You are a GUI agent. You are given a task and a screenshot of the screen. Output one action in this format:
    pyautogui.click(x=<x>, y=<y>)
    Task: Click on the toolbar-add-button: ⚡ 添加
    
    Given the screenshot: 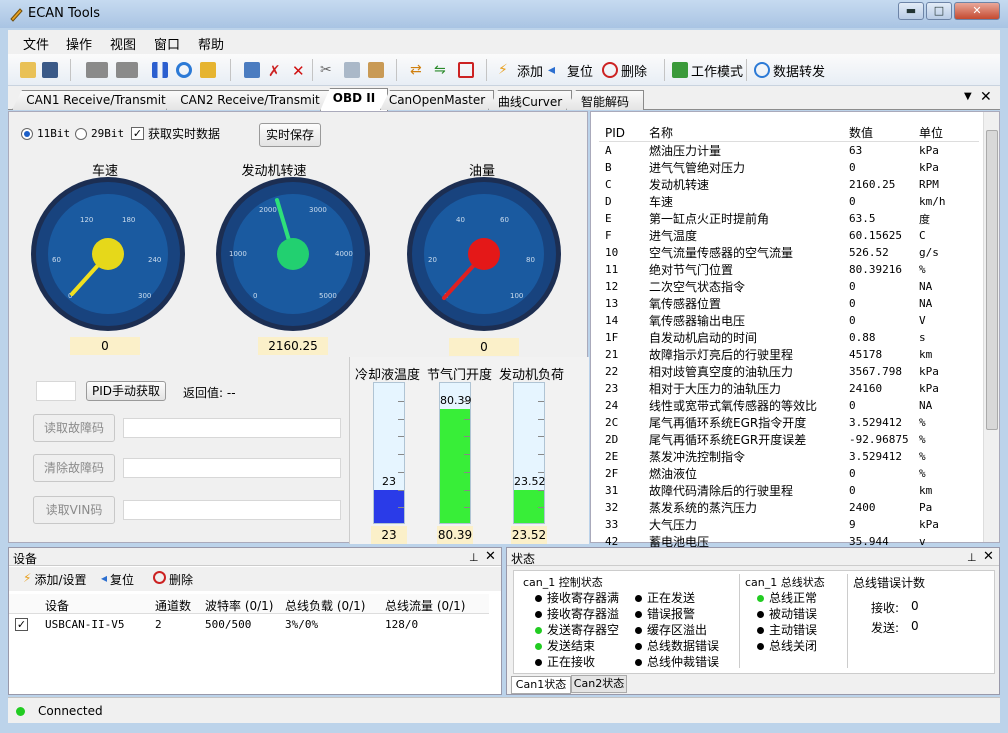 What is the action you would take?
    pyautogui.click(x=520, y=70)
    